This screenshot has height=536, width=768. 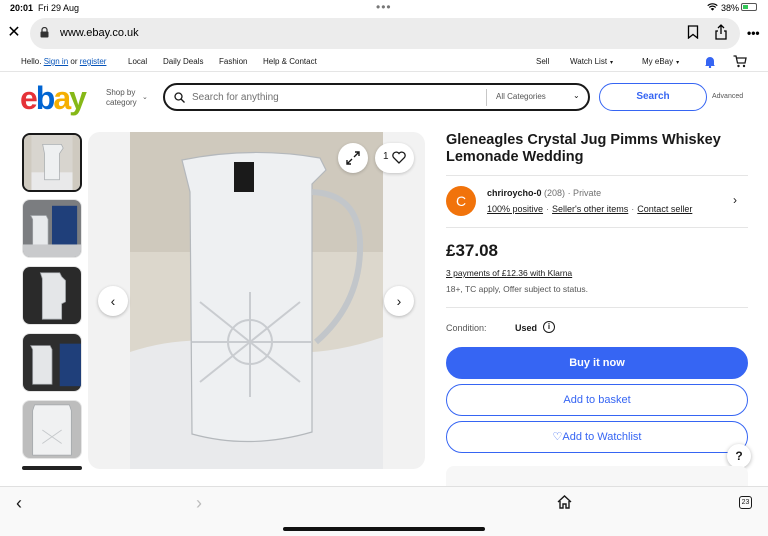 What do you see at coordinates (597, 227) in the screenshot?
I see `seller-divider` at bounding box center [597, 227].